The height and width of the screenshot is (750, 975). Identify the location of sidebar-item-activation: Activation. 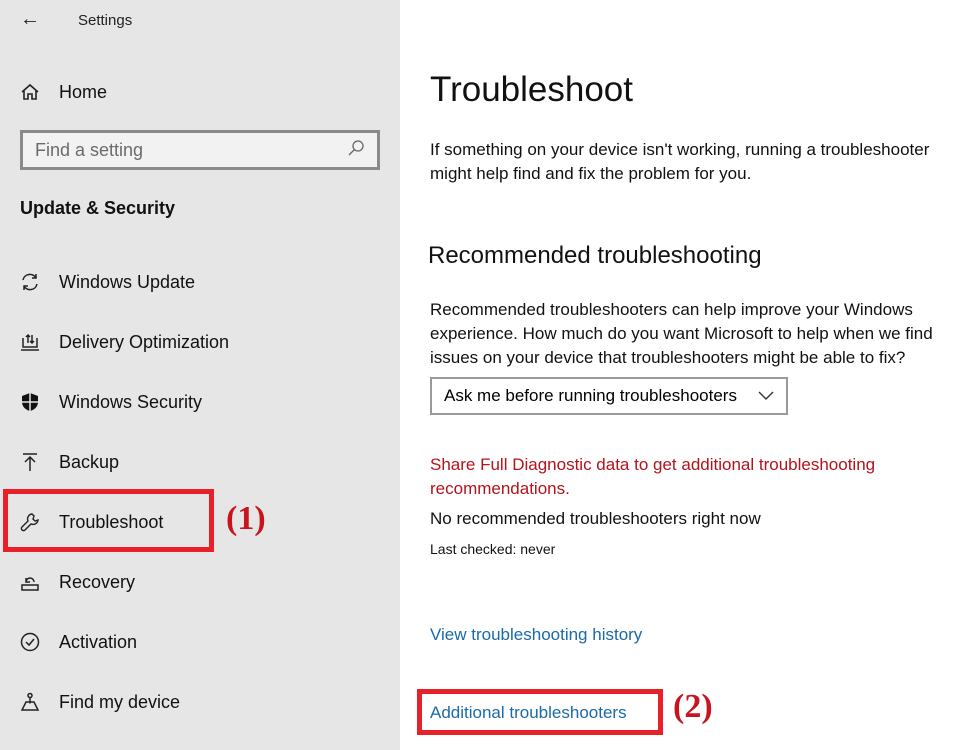
(200, 642).